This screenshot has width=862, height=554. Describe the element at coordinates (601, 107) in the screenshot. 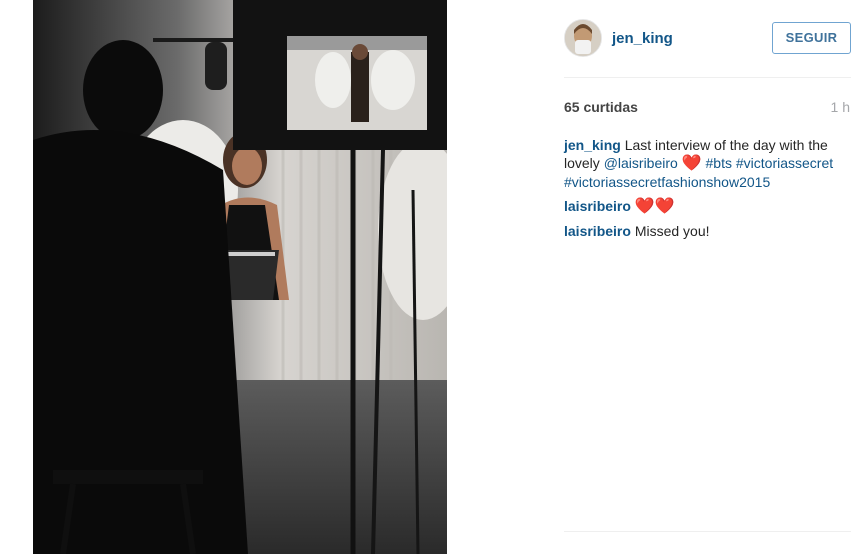

I see `likes-count: 65 curtidas` at that location.